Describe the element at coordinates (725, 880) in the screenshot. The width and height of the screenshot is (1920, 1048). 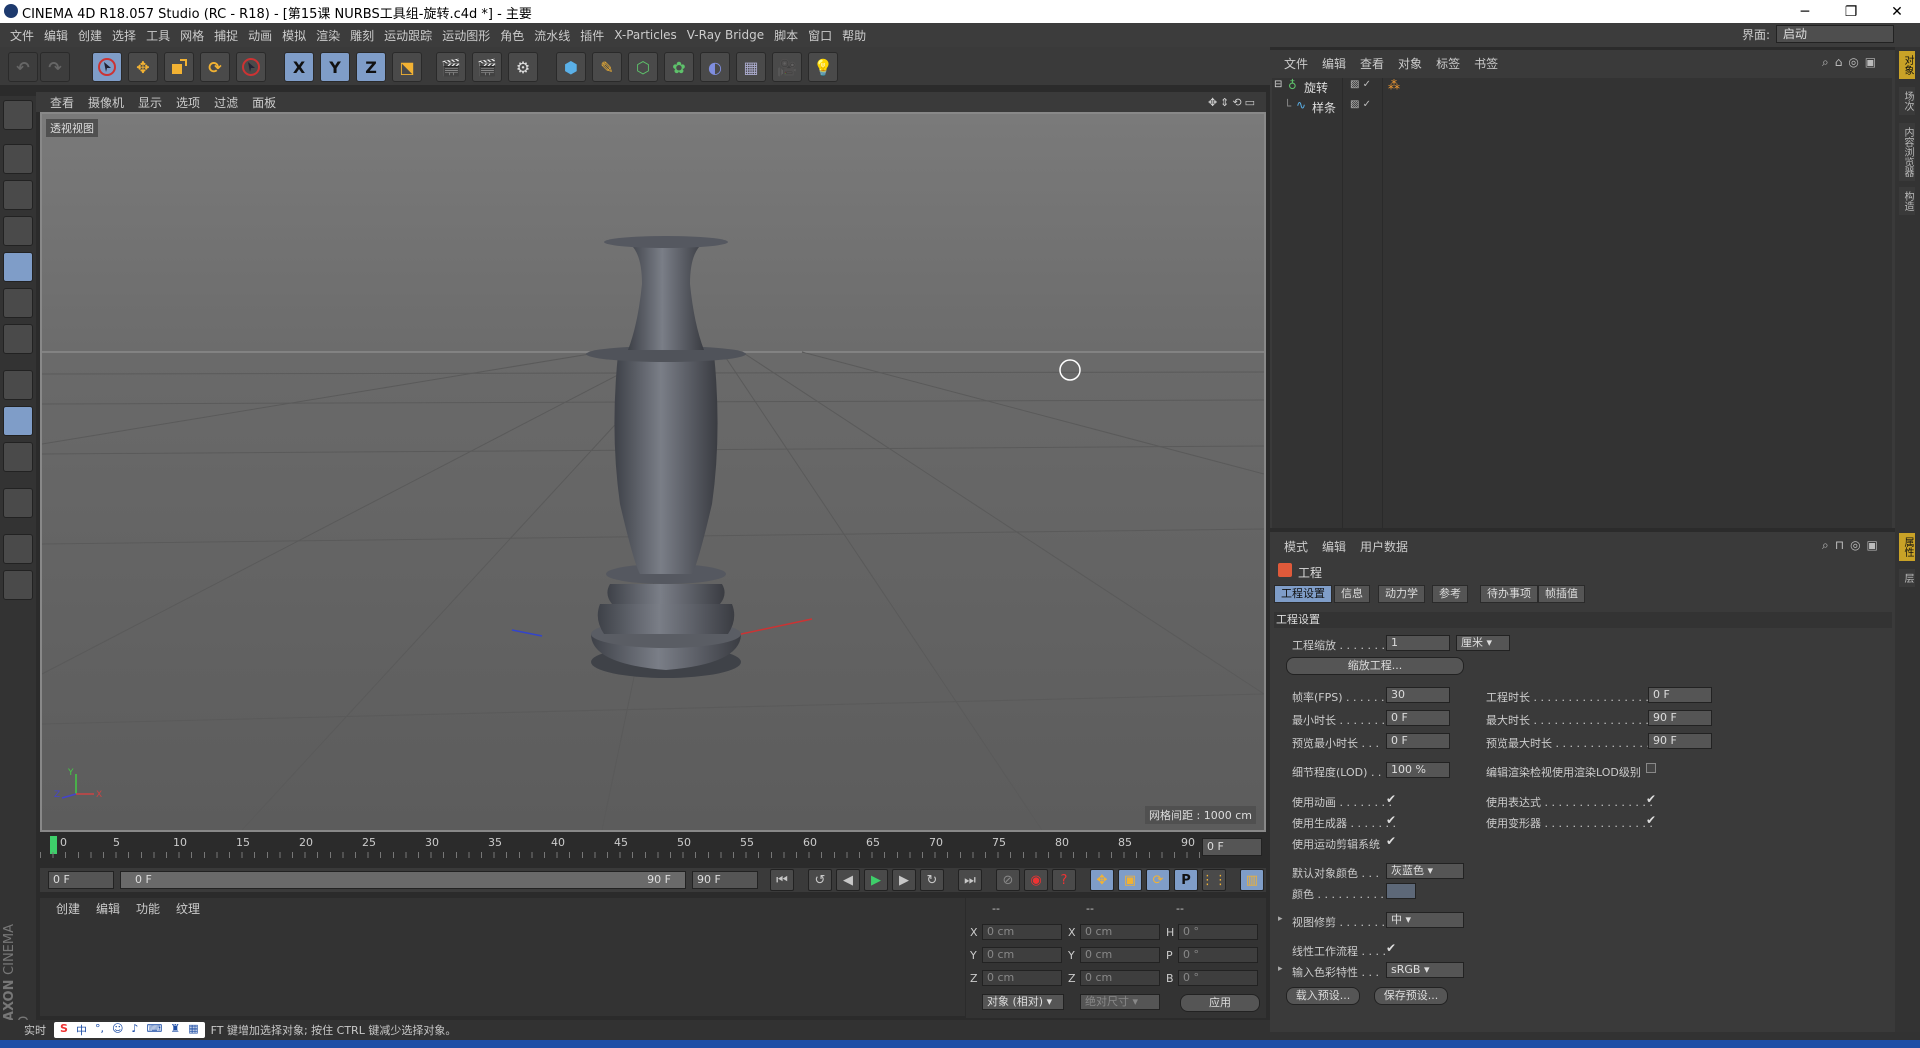
I see `end-frame-field: 90 F` at that location.